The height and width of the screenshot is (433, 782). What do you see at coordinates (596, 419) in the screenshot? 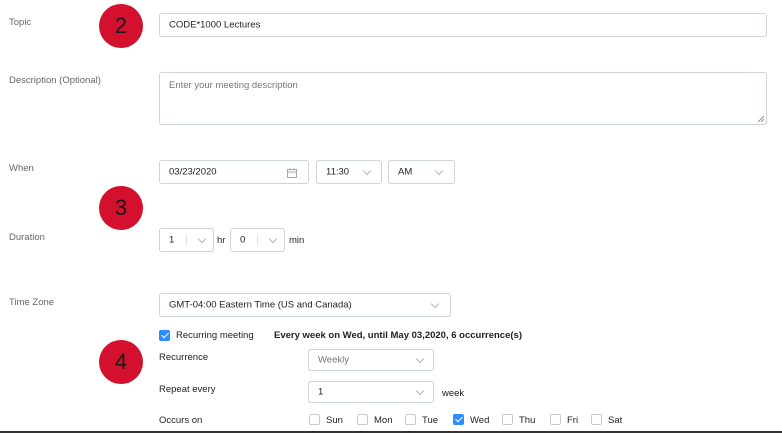
I see `day-checkbox-sat` at bounding box center [596, 419].